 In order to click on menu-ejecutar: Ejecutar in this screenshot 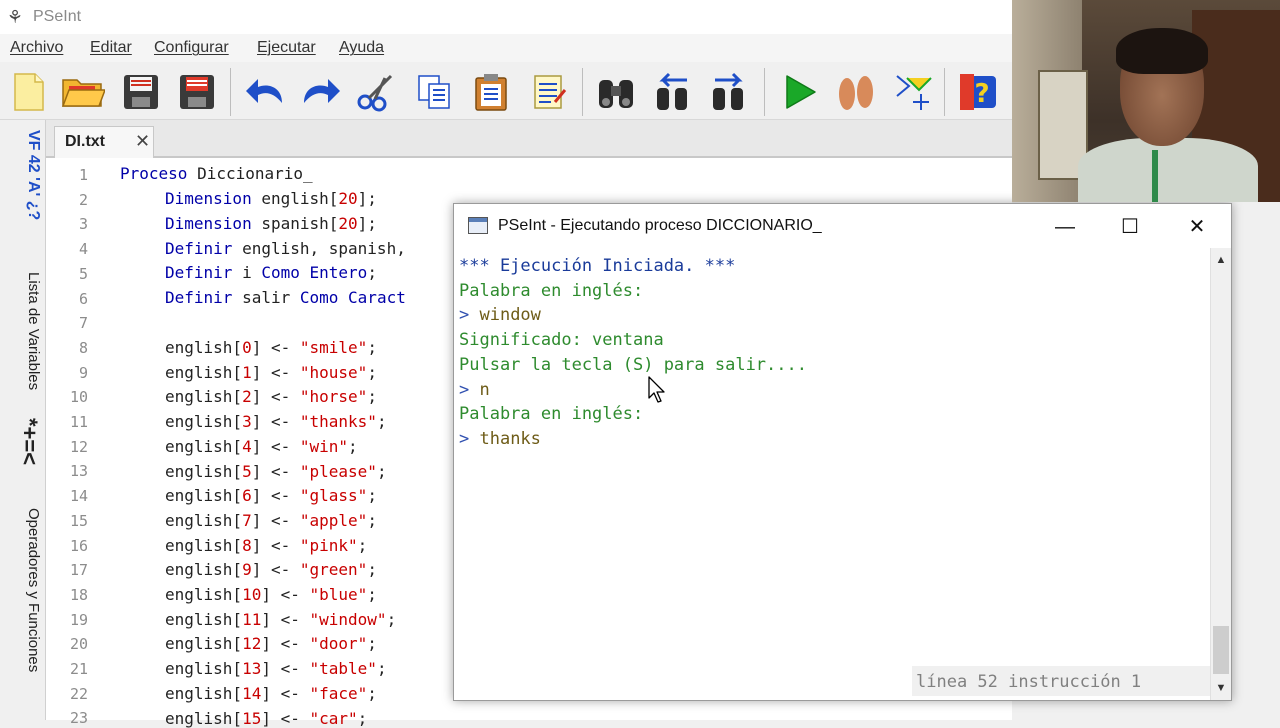, I will do `click(286, 48)`.